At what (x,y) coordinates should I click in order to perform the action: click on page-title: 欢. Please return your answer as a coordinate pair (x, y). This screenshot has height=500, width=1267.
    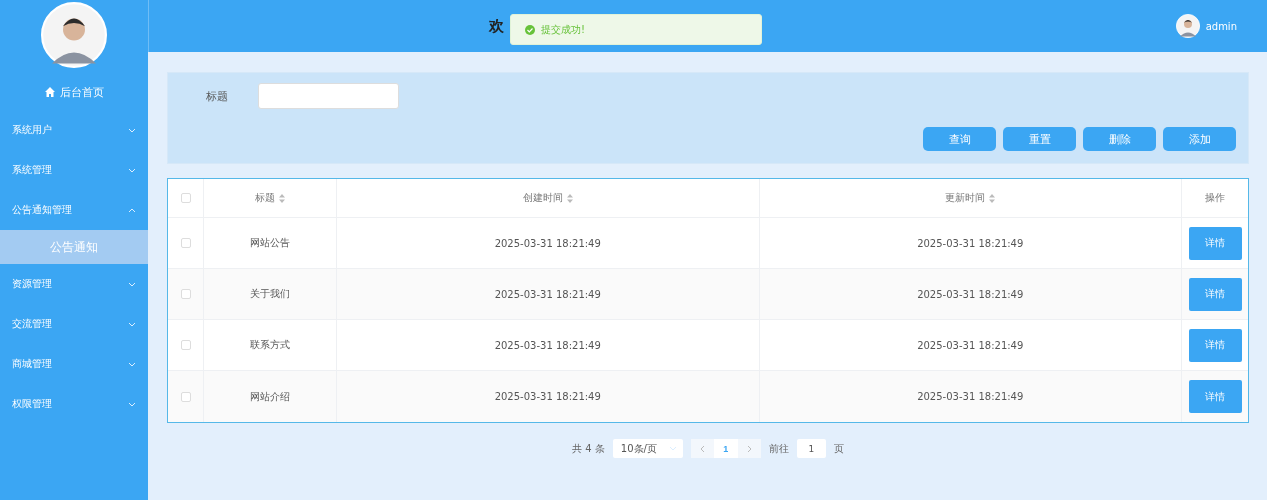
    Looking at the image, I should click on (496, 26).